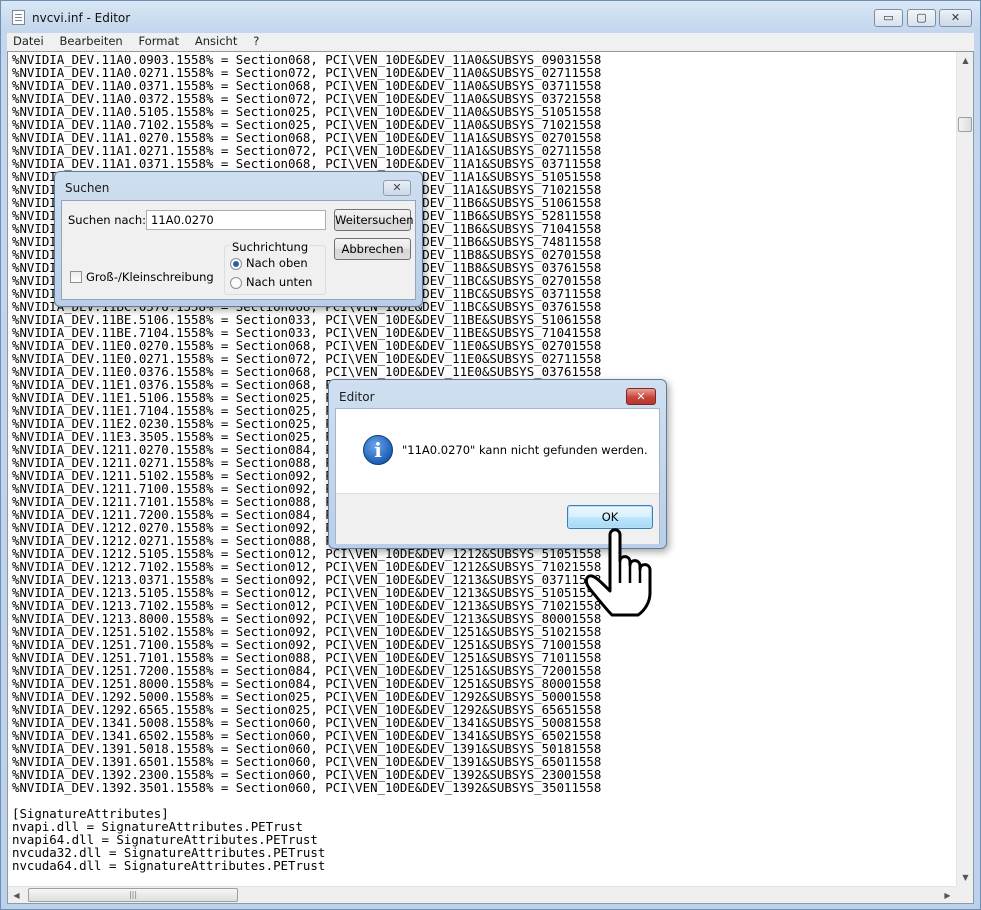 The image size is (981, 910). Describe the element at coordinates (482, 894) in the screenshot. I see `horizontal-scrollbar: ◀ ||| ▶` at that location.